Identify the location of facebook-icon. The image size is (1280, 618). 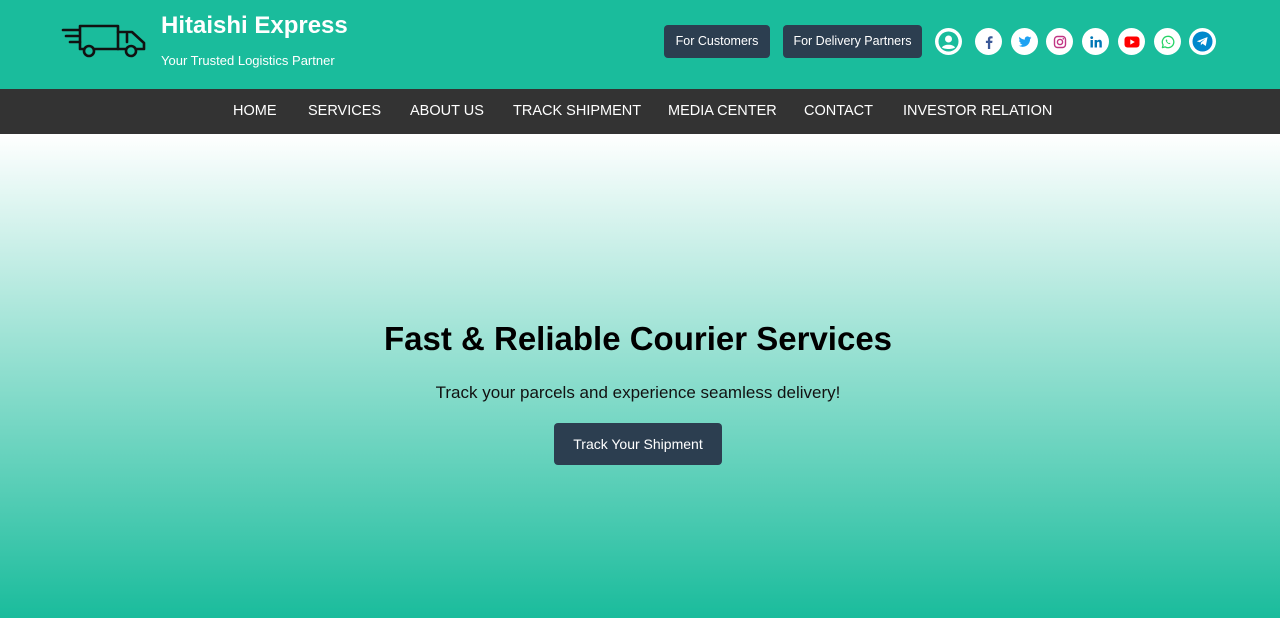
(988, 41).